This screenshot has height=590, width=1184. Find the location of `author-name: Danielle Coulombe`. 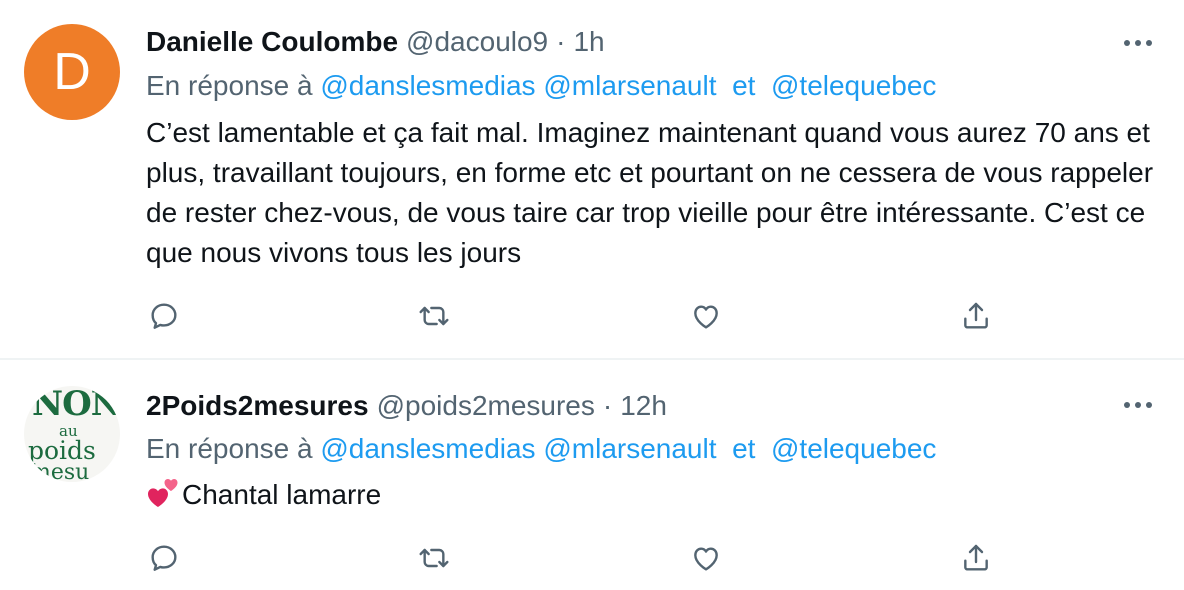

author-name: Danielle Coulombe is located at coordinates (272, 42).